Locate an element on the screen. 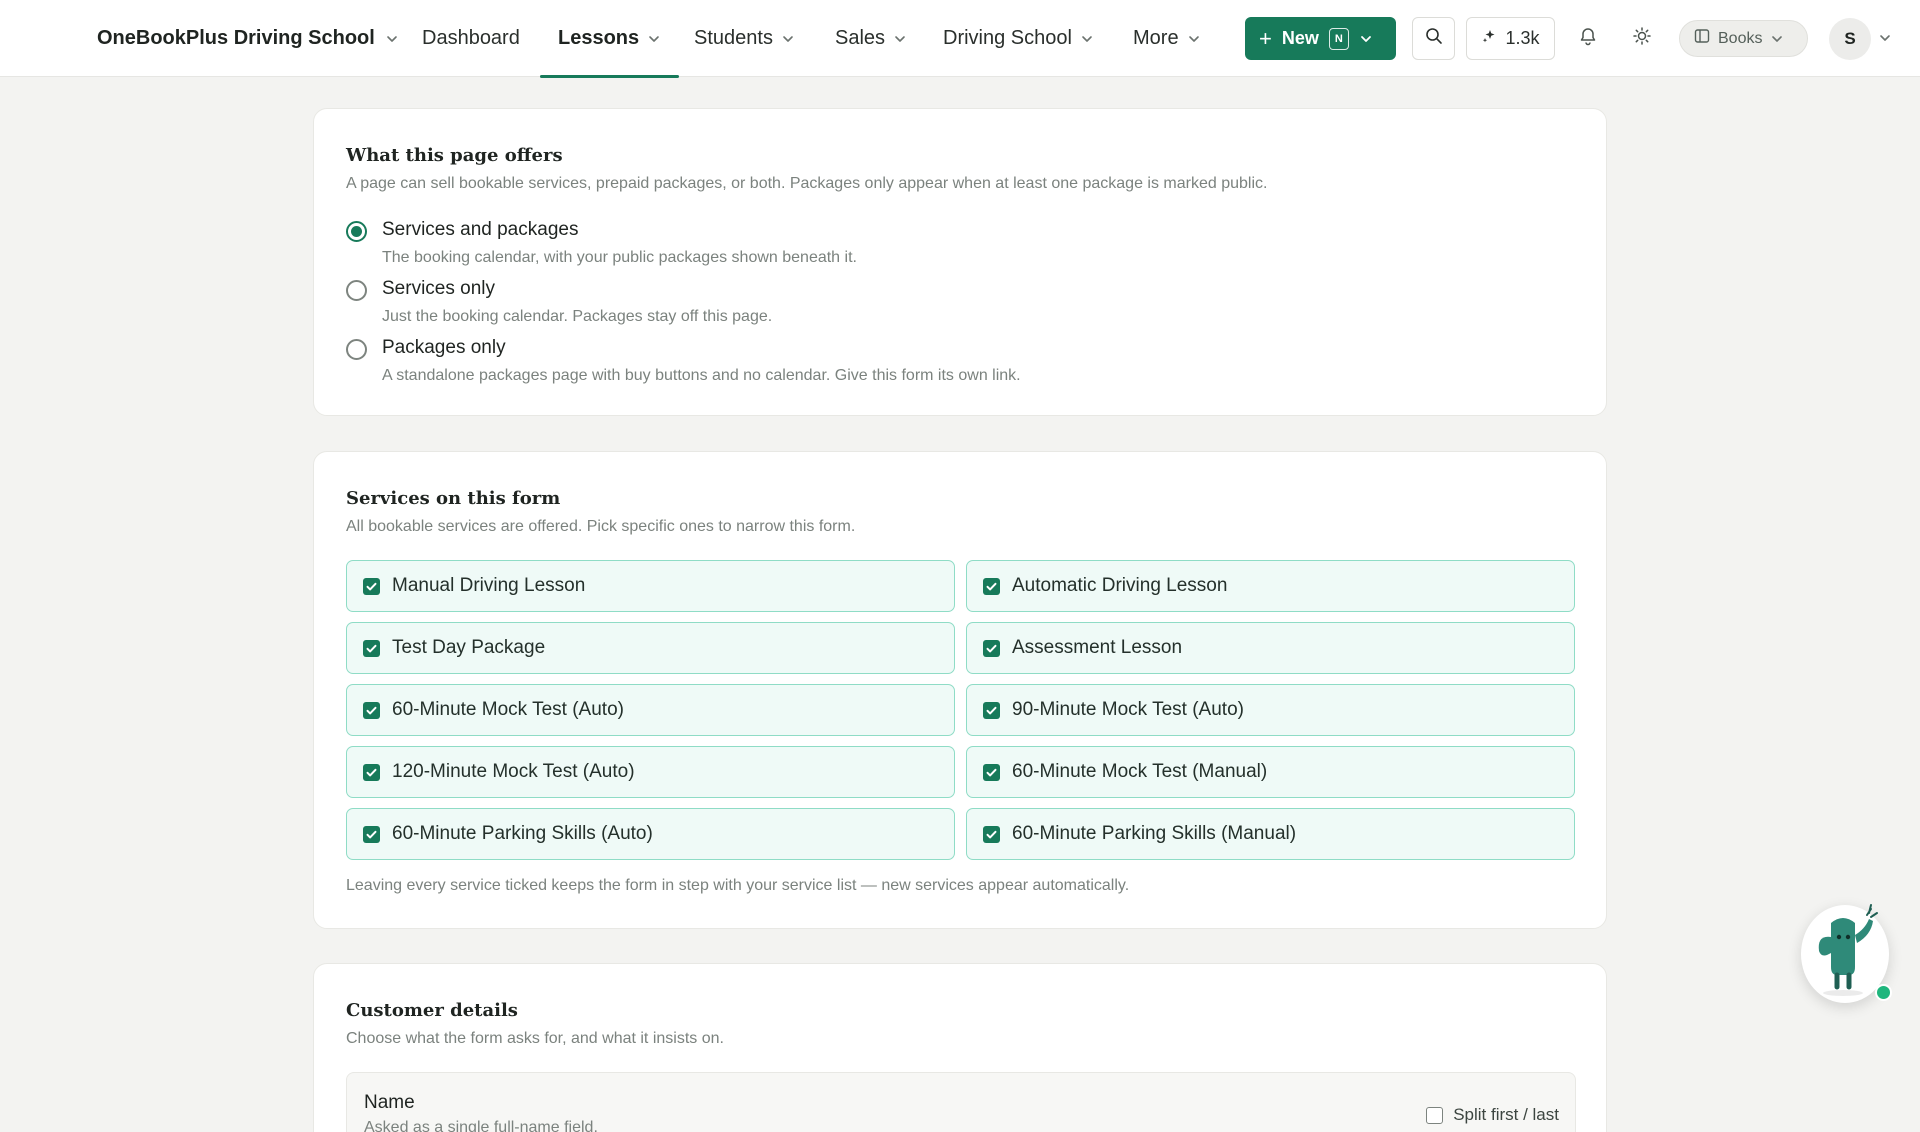 The width and height of the screenshot is (1920, 1132). avatar: S is located at coordinates (1850, 39).